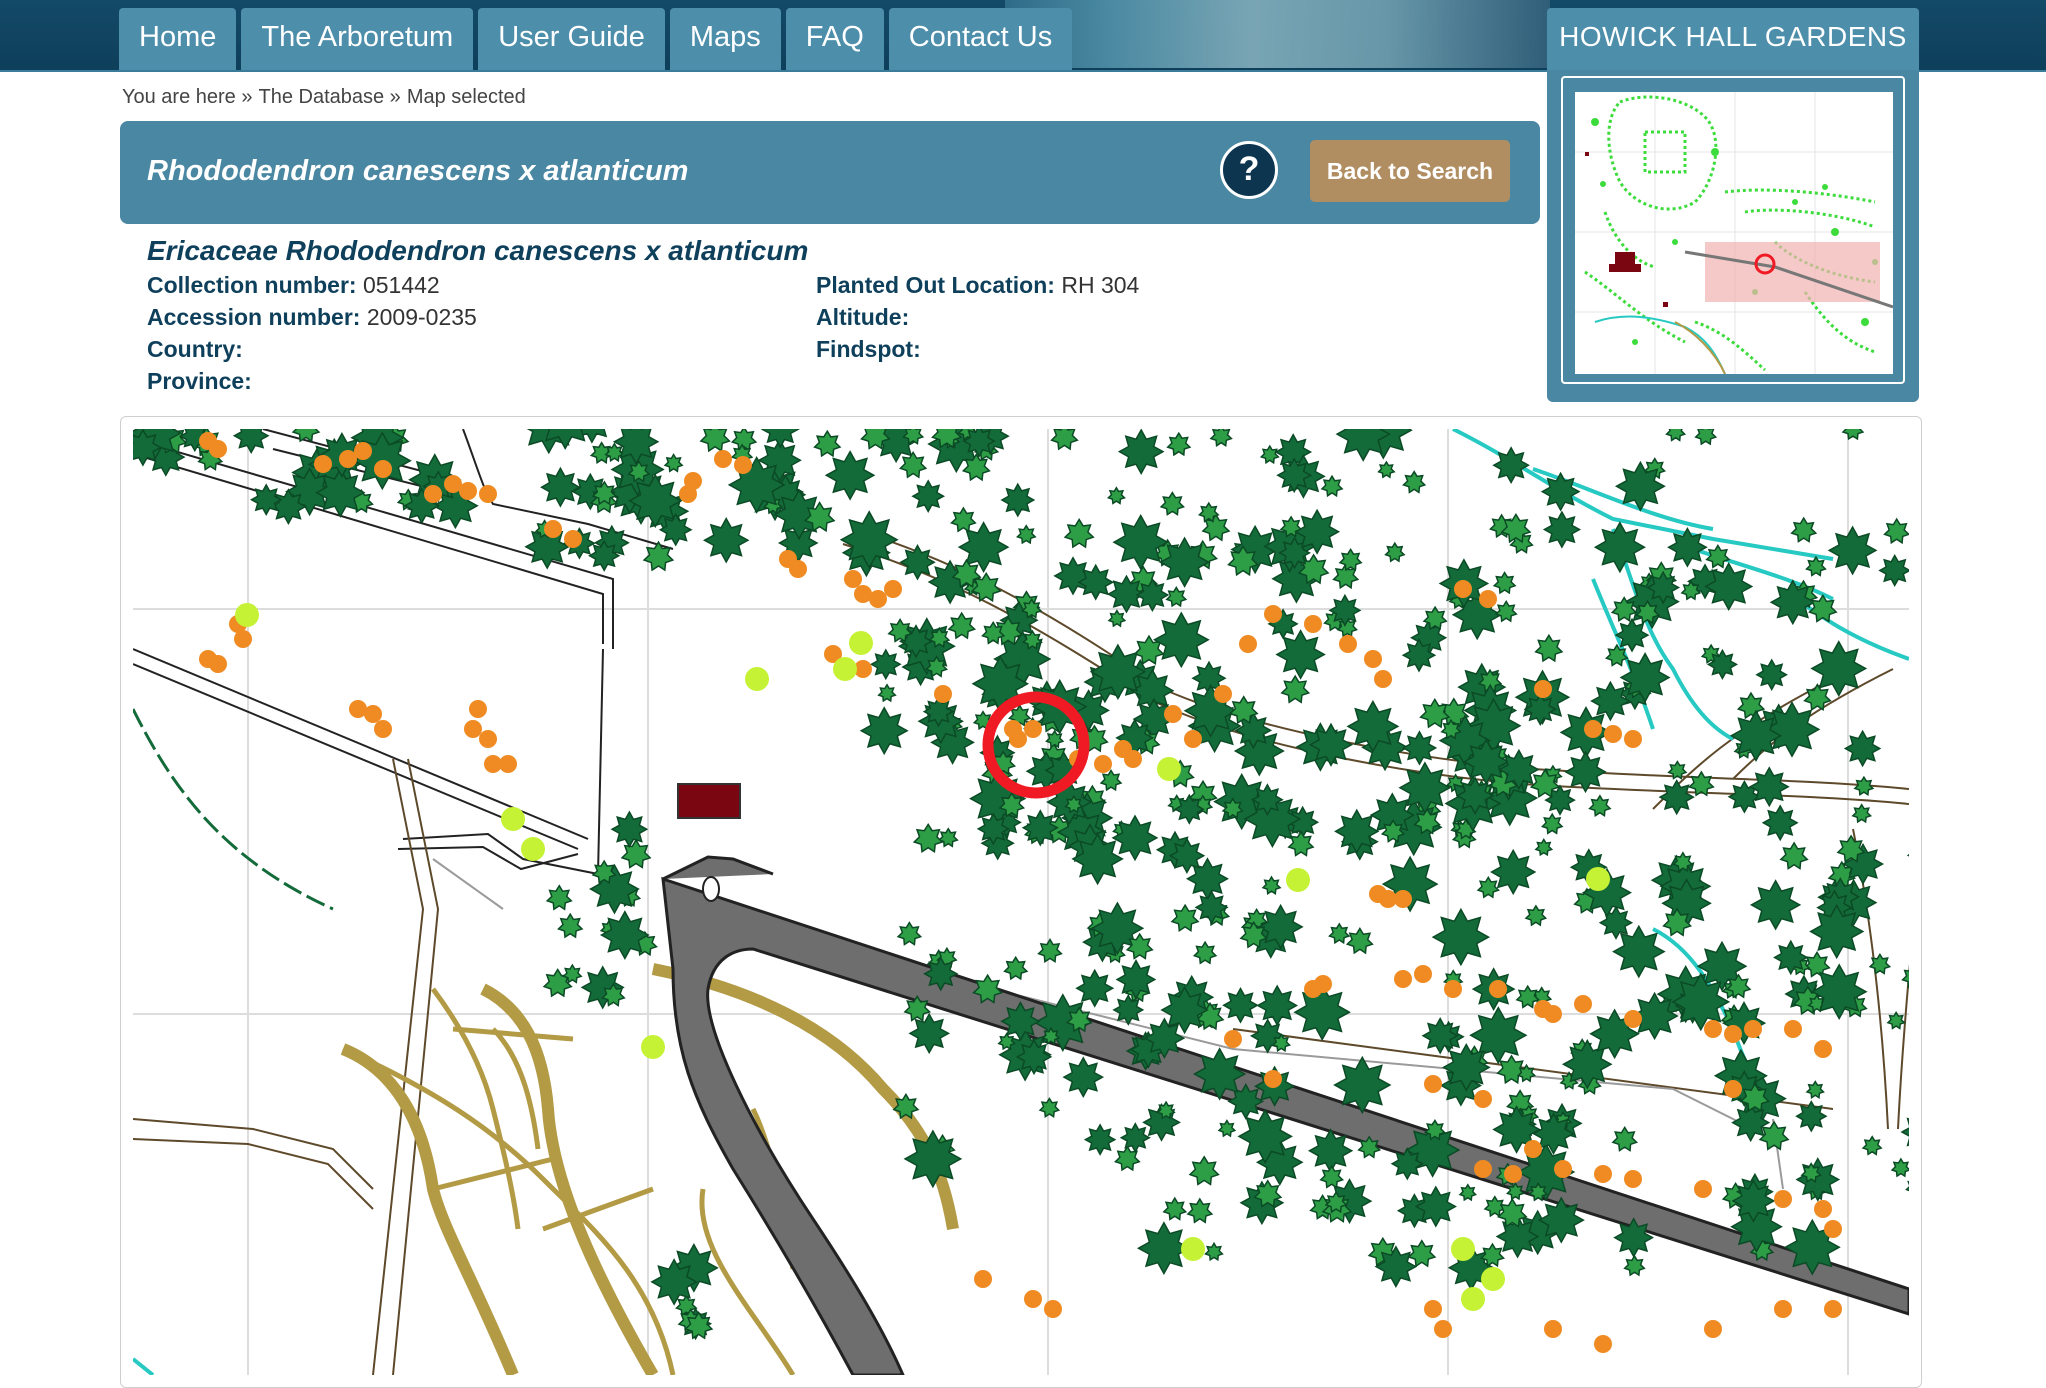 This screenshot has height=1388, width=2046. What do you see at coordinates (195, 349) in the screenshot?
I see `country-label: Country:` at bounding box center [195, 349].